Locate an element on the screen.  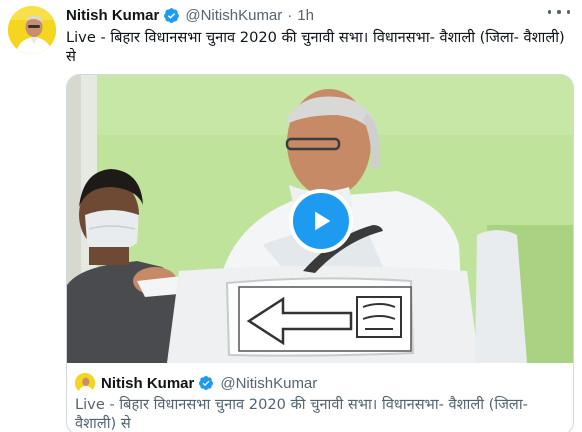
play-icon is located at coordinates (323, 221).